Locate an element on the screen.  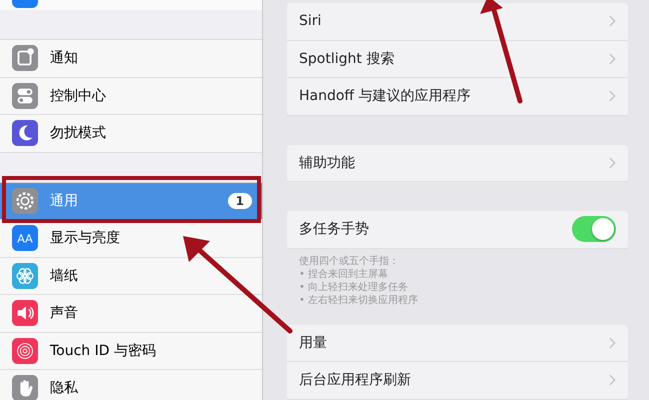
sidebar-item: 墙纸 is located at coordinates (131, 276).